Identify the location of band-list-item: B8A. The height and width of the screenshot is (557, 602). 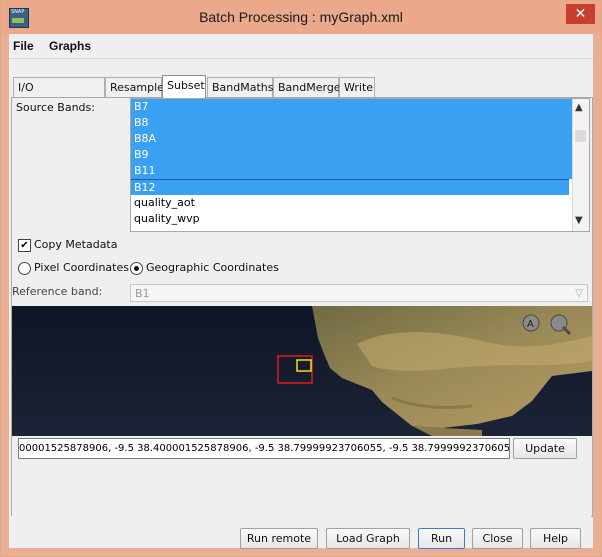
(351, 139).